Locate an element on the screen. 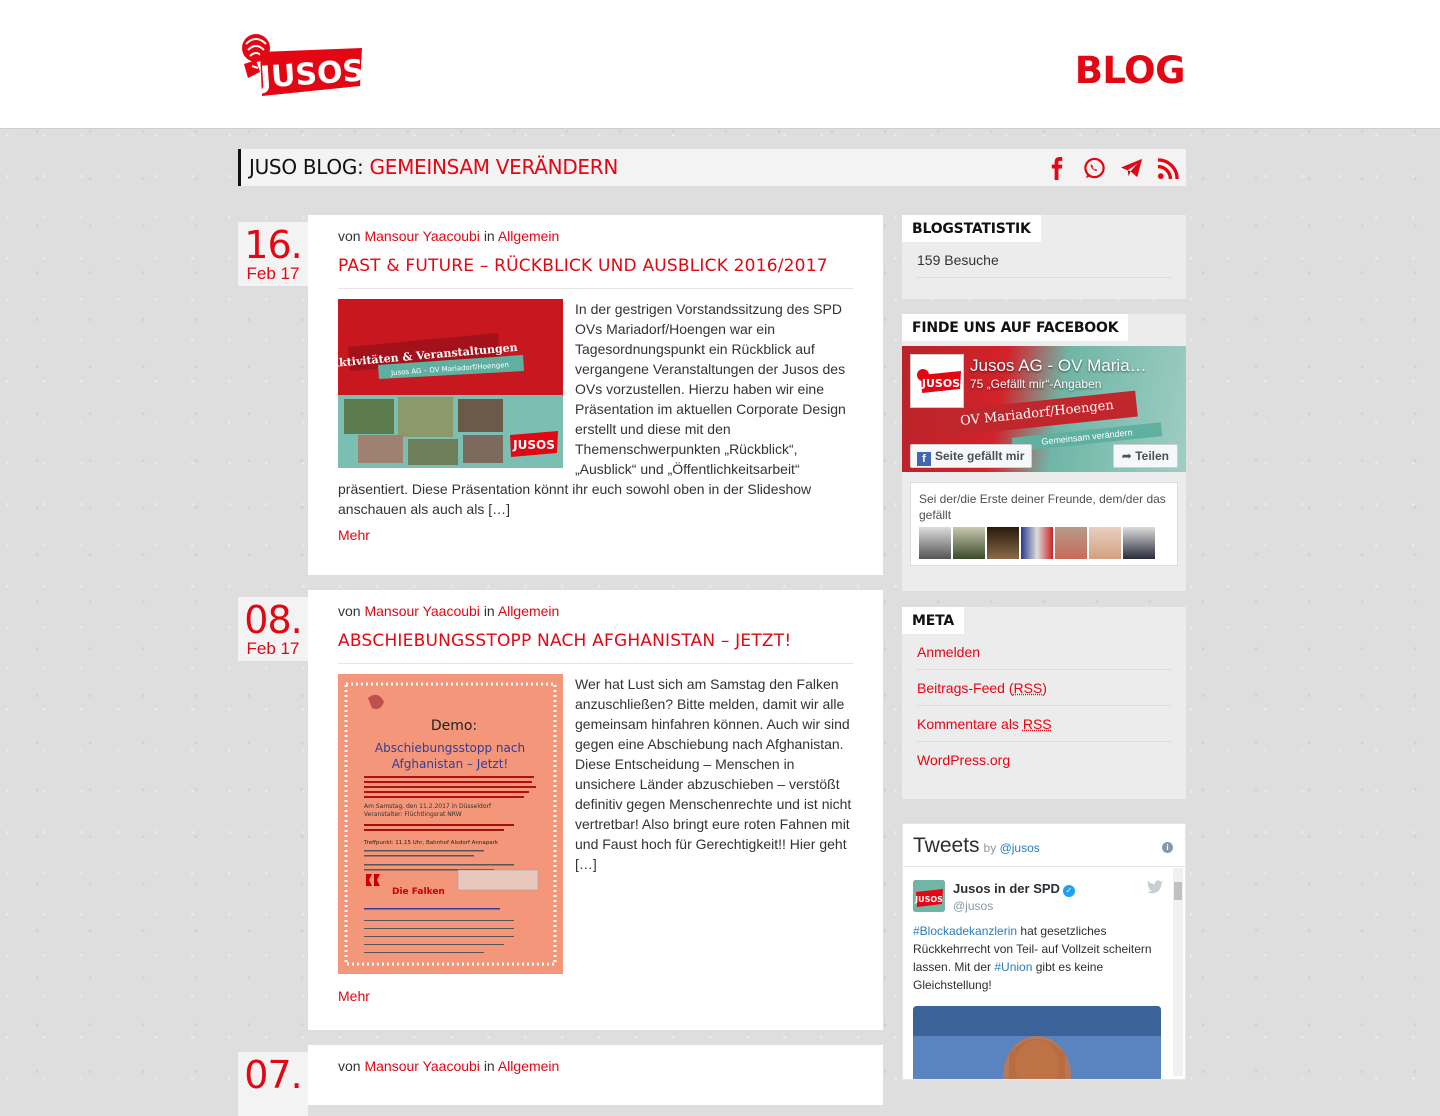 Image resolution: width=1440 pixels, height=1116 pixels. wordpress-link: WordPress.org is located at coordinates (963, 760).